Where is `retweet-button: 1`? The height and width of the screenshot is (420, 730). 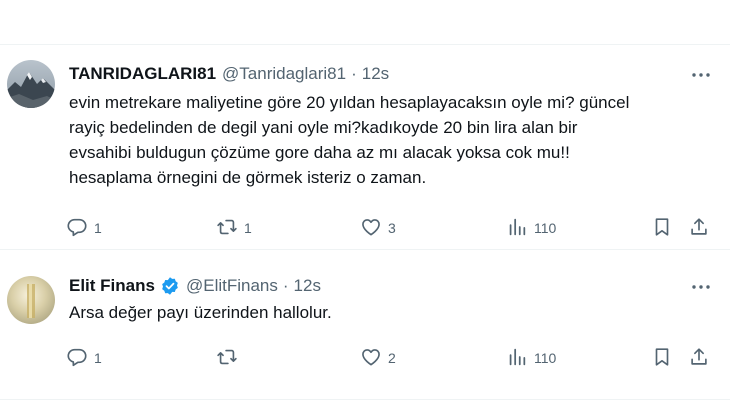 retweet-button: 1 is located at coordinates (234, 228).